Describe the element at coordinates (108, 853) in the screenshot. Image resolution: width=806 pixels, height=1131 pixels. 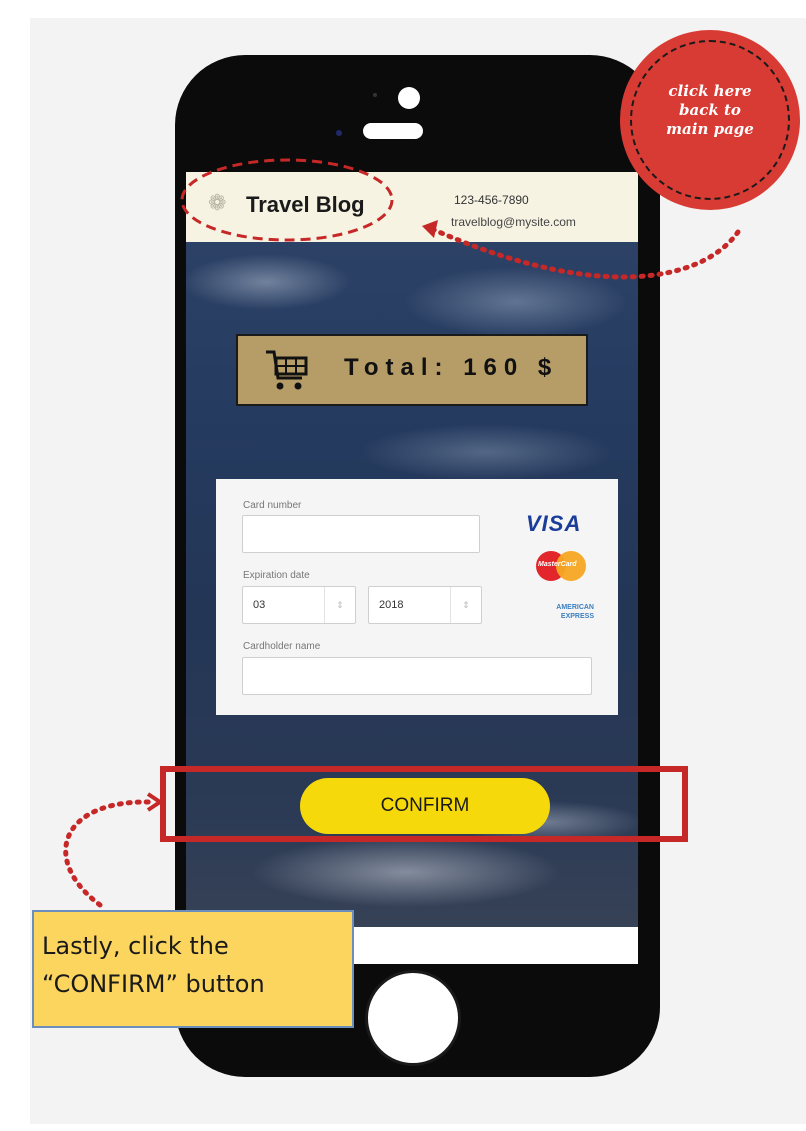
I see `note-arrow` at that location.